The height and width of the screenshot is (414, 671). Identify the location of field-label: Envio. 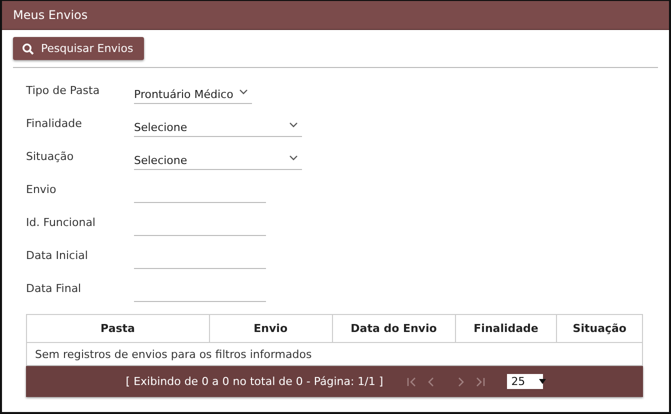
(42, 190).